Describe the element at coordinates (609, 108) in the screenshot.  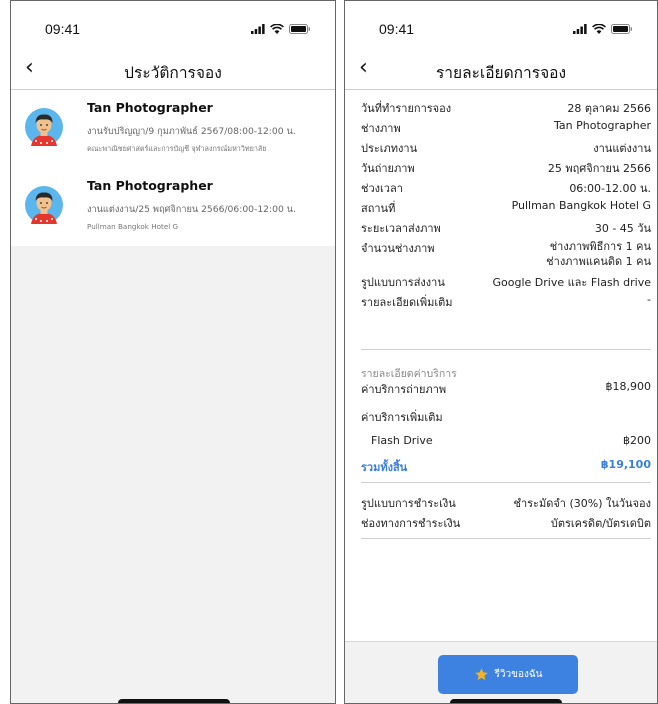
I see `row-value: 28 ตุลาคม 2566` at that location.